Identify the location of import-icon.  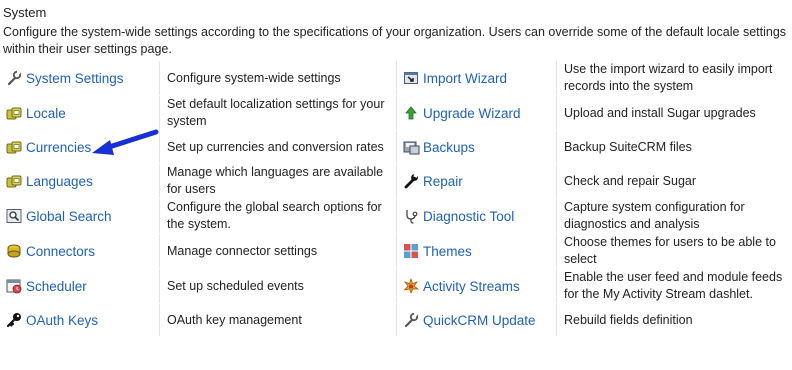
(411, 78).